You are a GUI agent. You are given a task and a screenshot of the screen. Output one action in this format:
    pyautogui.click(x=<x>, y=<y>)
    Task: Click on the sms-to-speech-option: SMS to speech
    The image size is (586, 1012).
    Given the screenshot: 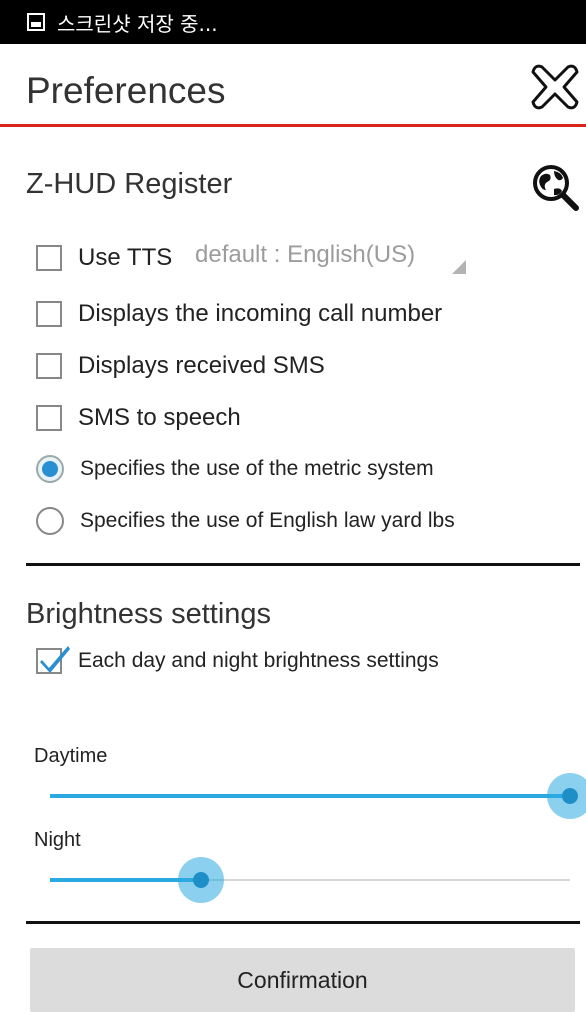 What is the action you would take?
    pyautogui.click(x=138, y=418)
    